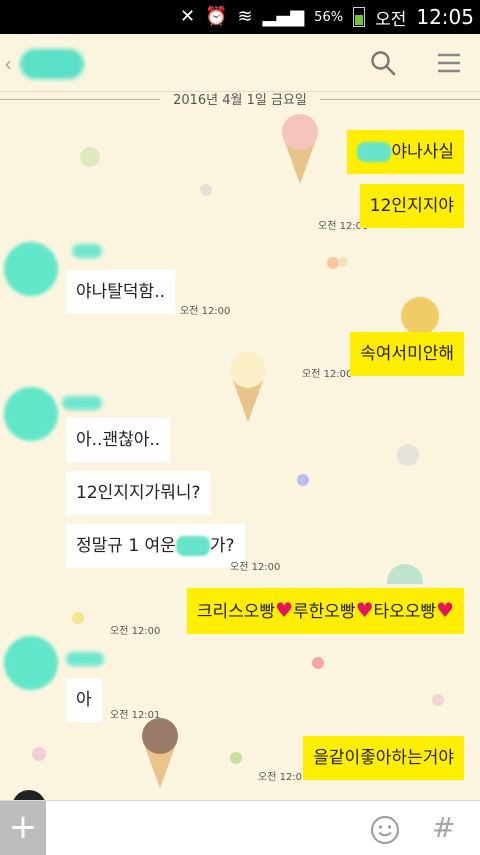 The width and height of the screenshot is (480, 855). Describe the element at coordinates (449, 63) in the screenshot. I see `menu-icon` at that location.